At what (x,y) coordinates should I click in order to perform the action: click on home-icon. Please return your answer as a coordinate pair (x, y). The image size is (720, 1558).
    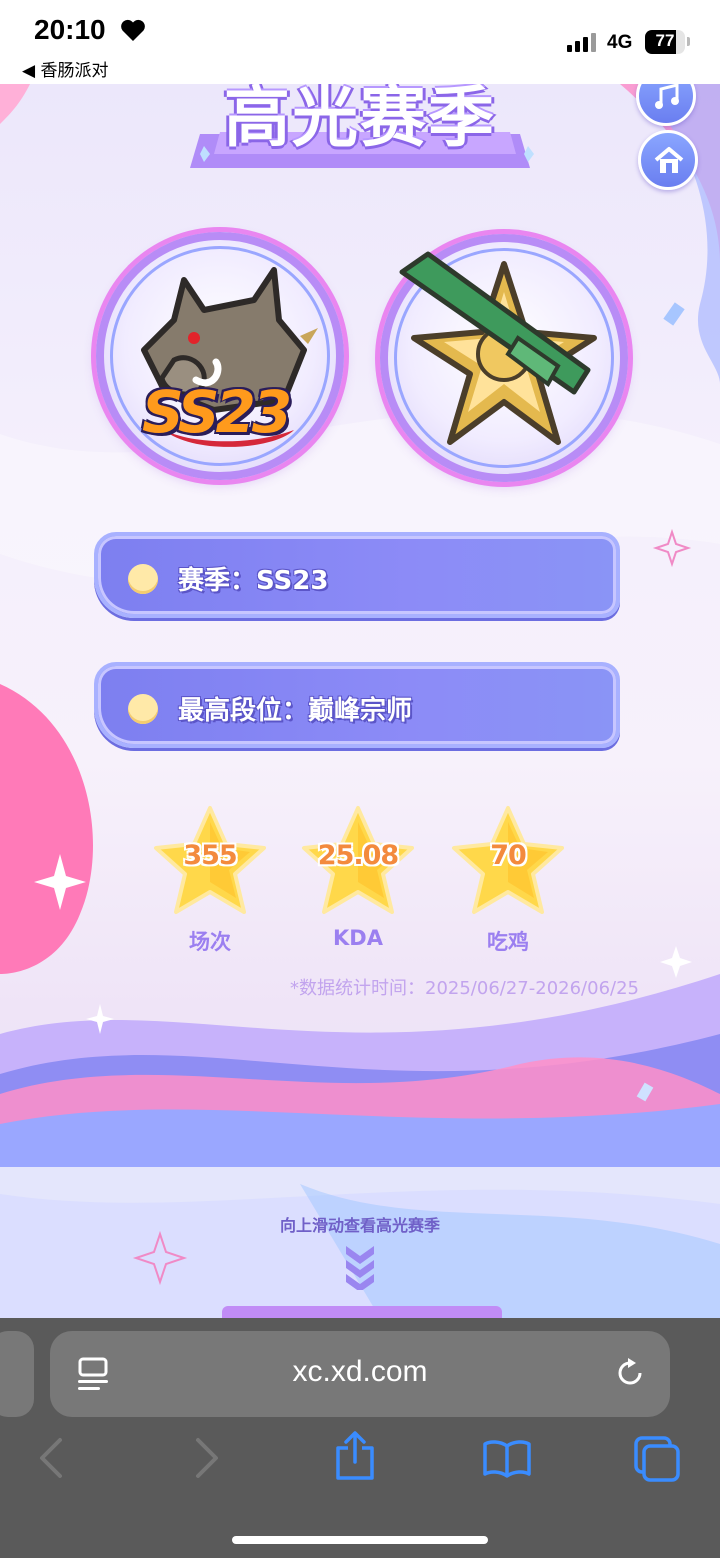
    Looking at the image, I should click on (669, 160).